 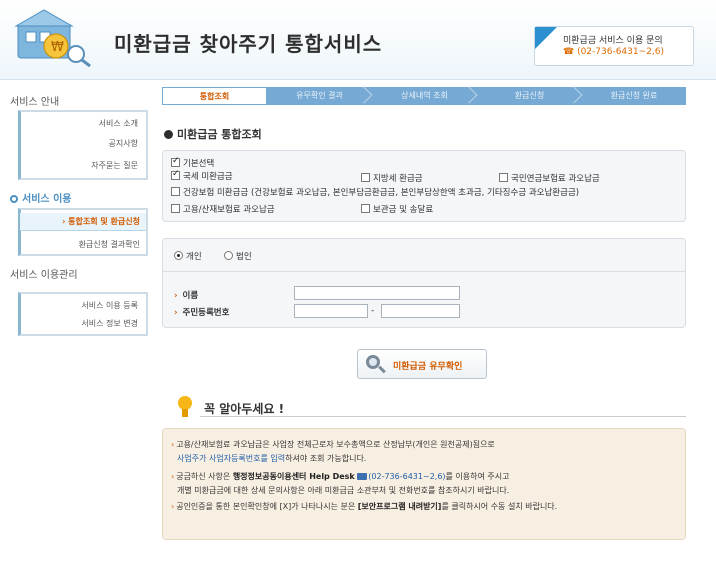 What do you see at coordinates (634, 95) in the screenshot?
I see `step-complete: 환급신청 완료` at bounding box center [634, 95].